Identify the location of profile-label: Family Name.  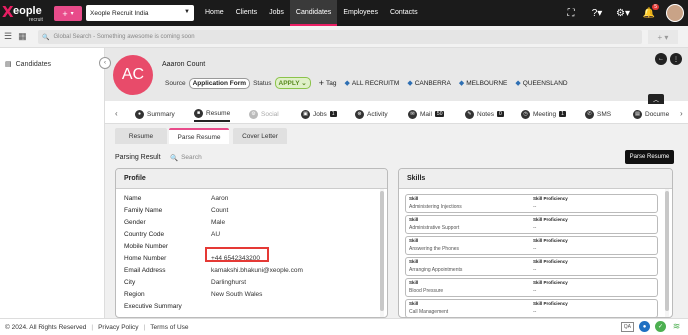
(143, 210).